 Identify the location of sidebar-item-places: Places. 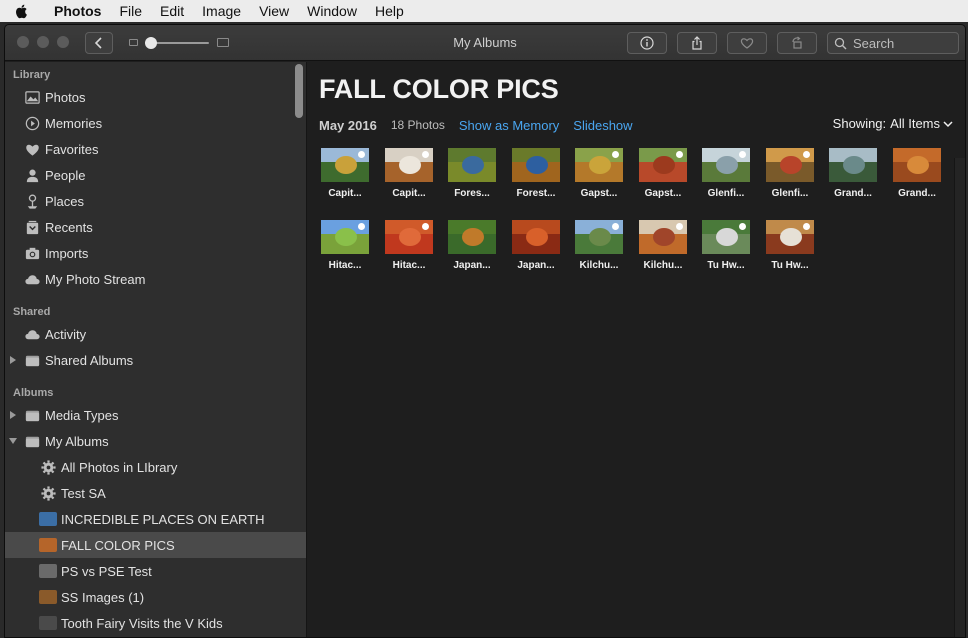
(155, 201).